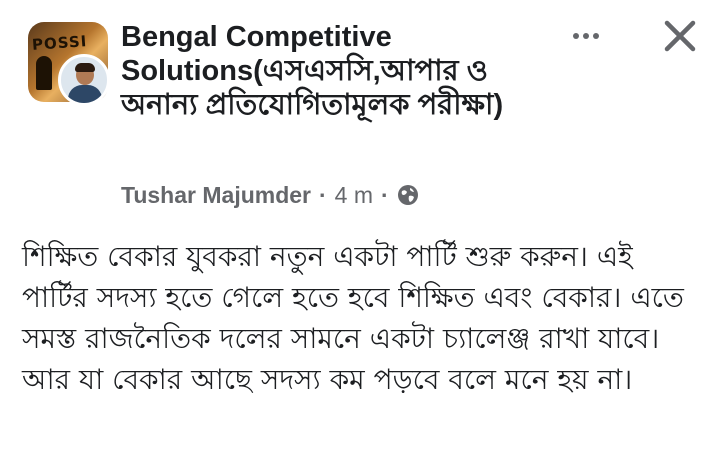  I want to click on post-meta: Tushar Majumder · 4 m ·, so click(270, 195).